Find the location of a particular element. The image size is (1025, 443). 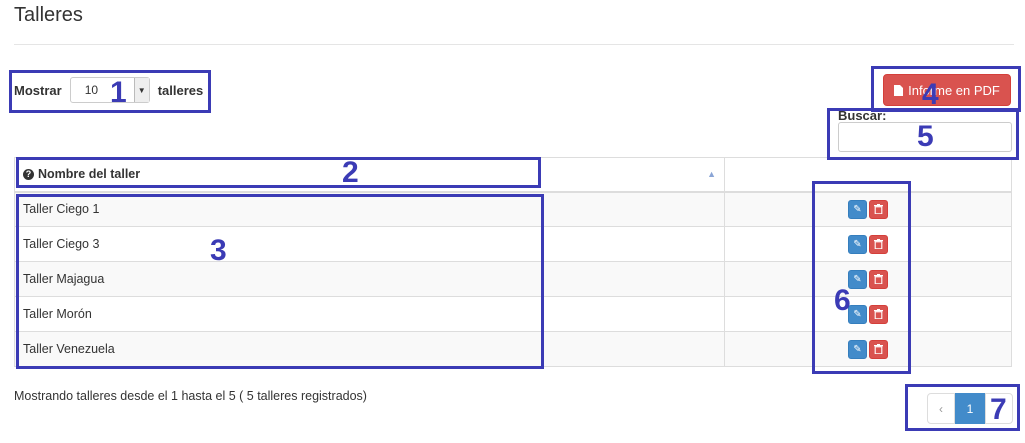

annotation-number-5: 5 is located at coordinates (925, 136).